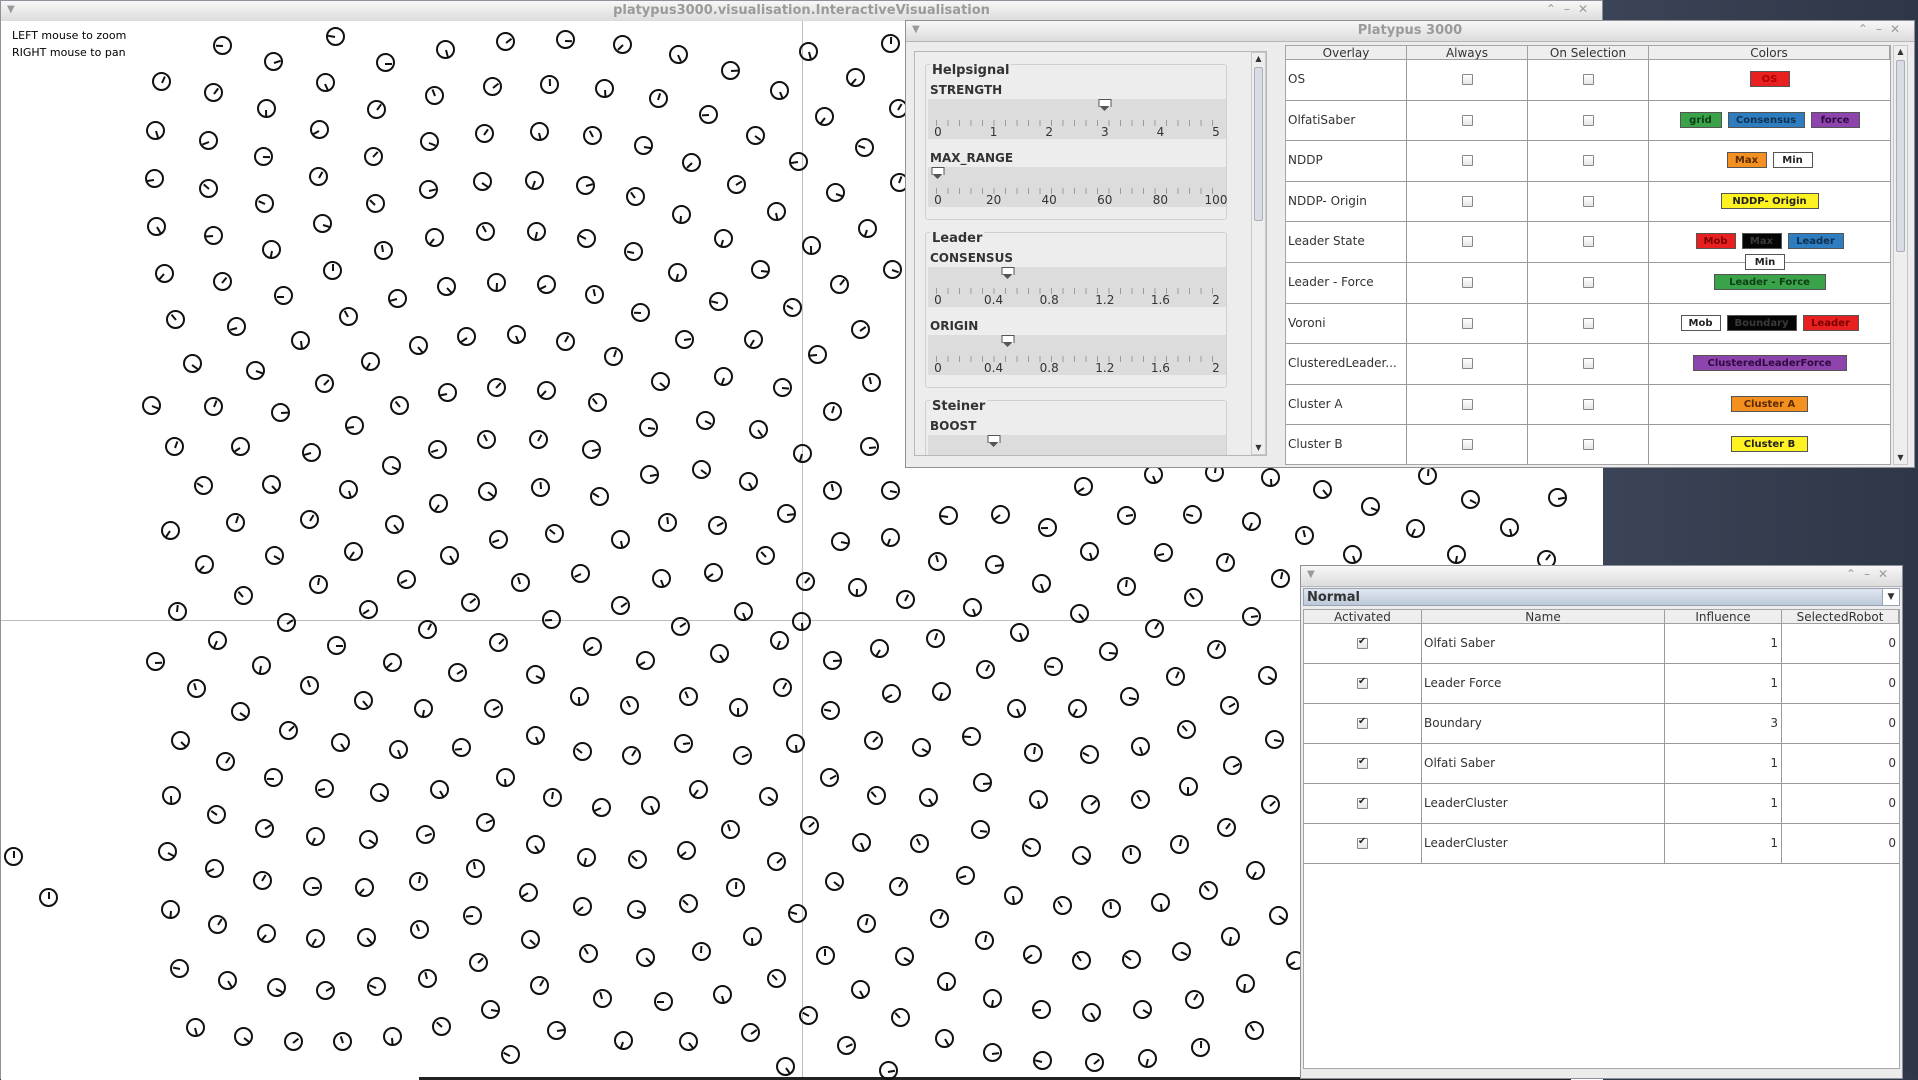  What do you see at coordinates (1601, 724) in the screenshot?
I see `controller-row: Boundary 3 0` at bounding box center [1601, 724].